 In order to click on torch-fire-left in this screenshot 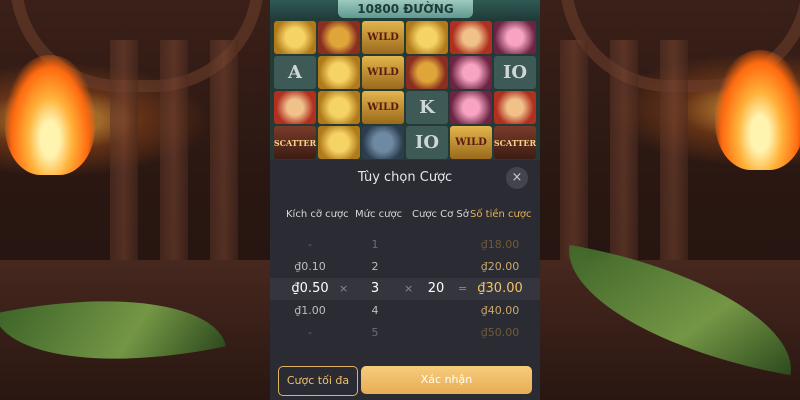, I will do `click(50, 115)`.